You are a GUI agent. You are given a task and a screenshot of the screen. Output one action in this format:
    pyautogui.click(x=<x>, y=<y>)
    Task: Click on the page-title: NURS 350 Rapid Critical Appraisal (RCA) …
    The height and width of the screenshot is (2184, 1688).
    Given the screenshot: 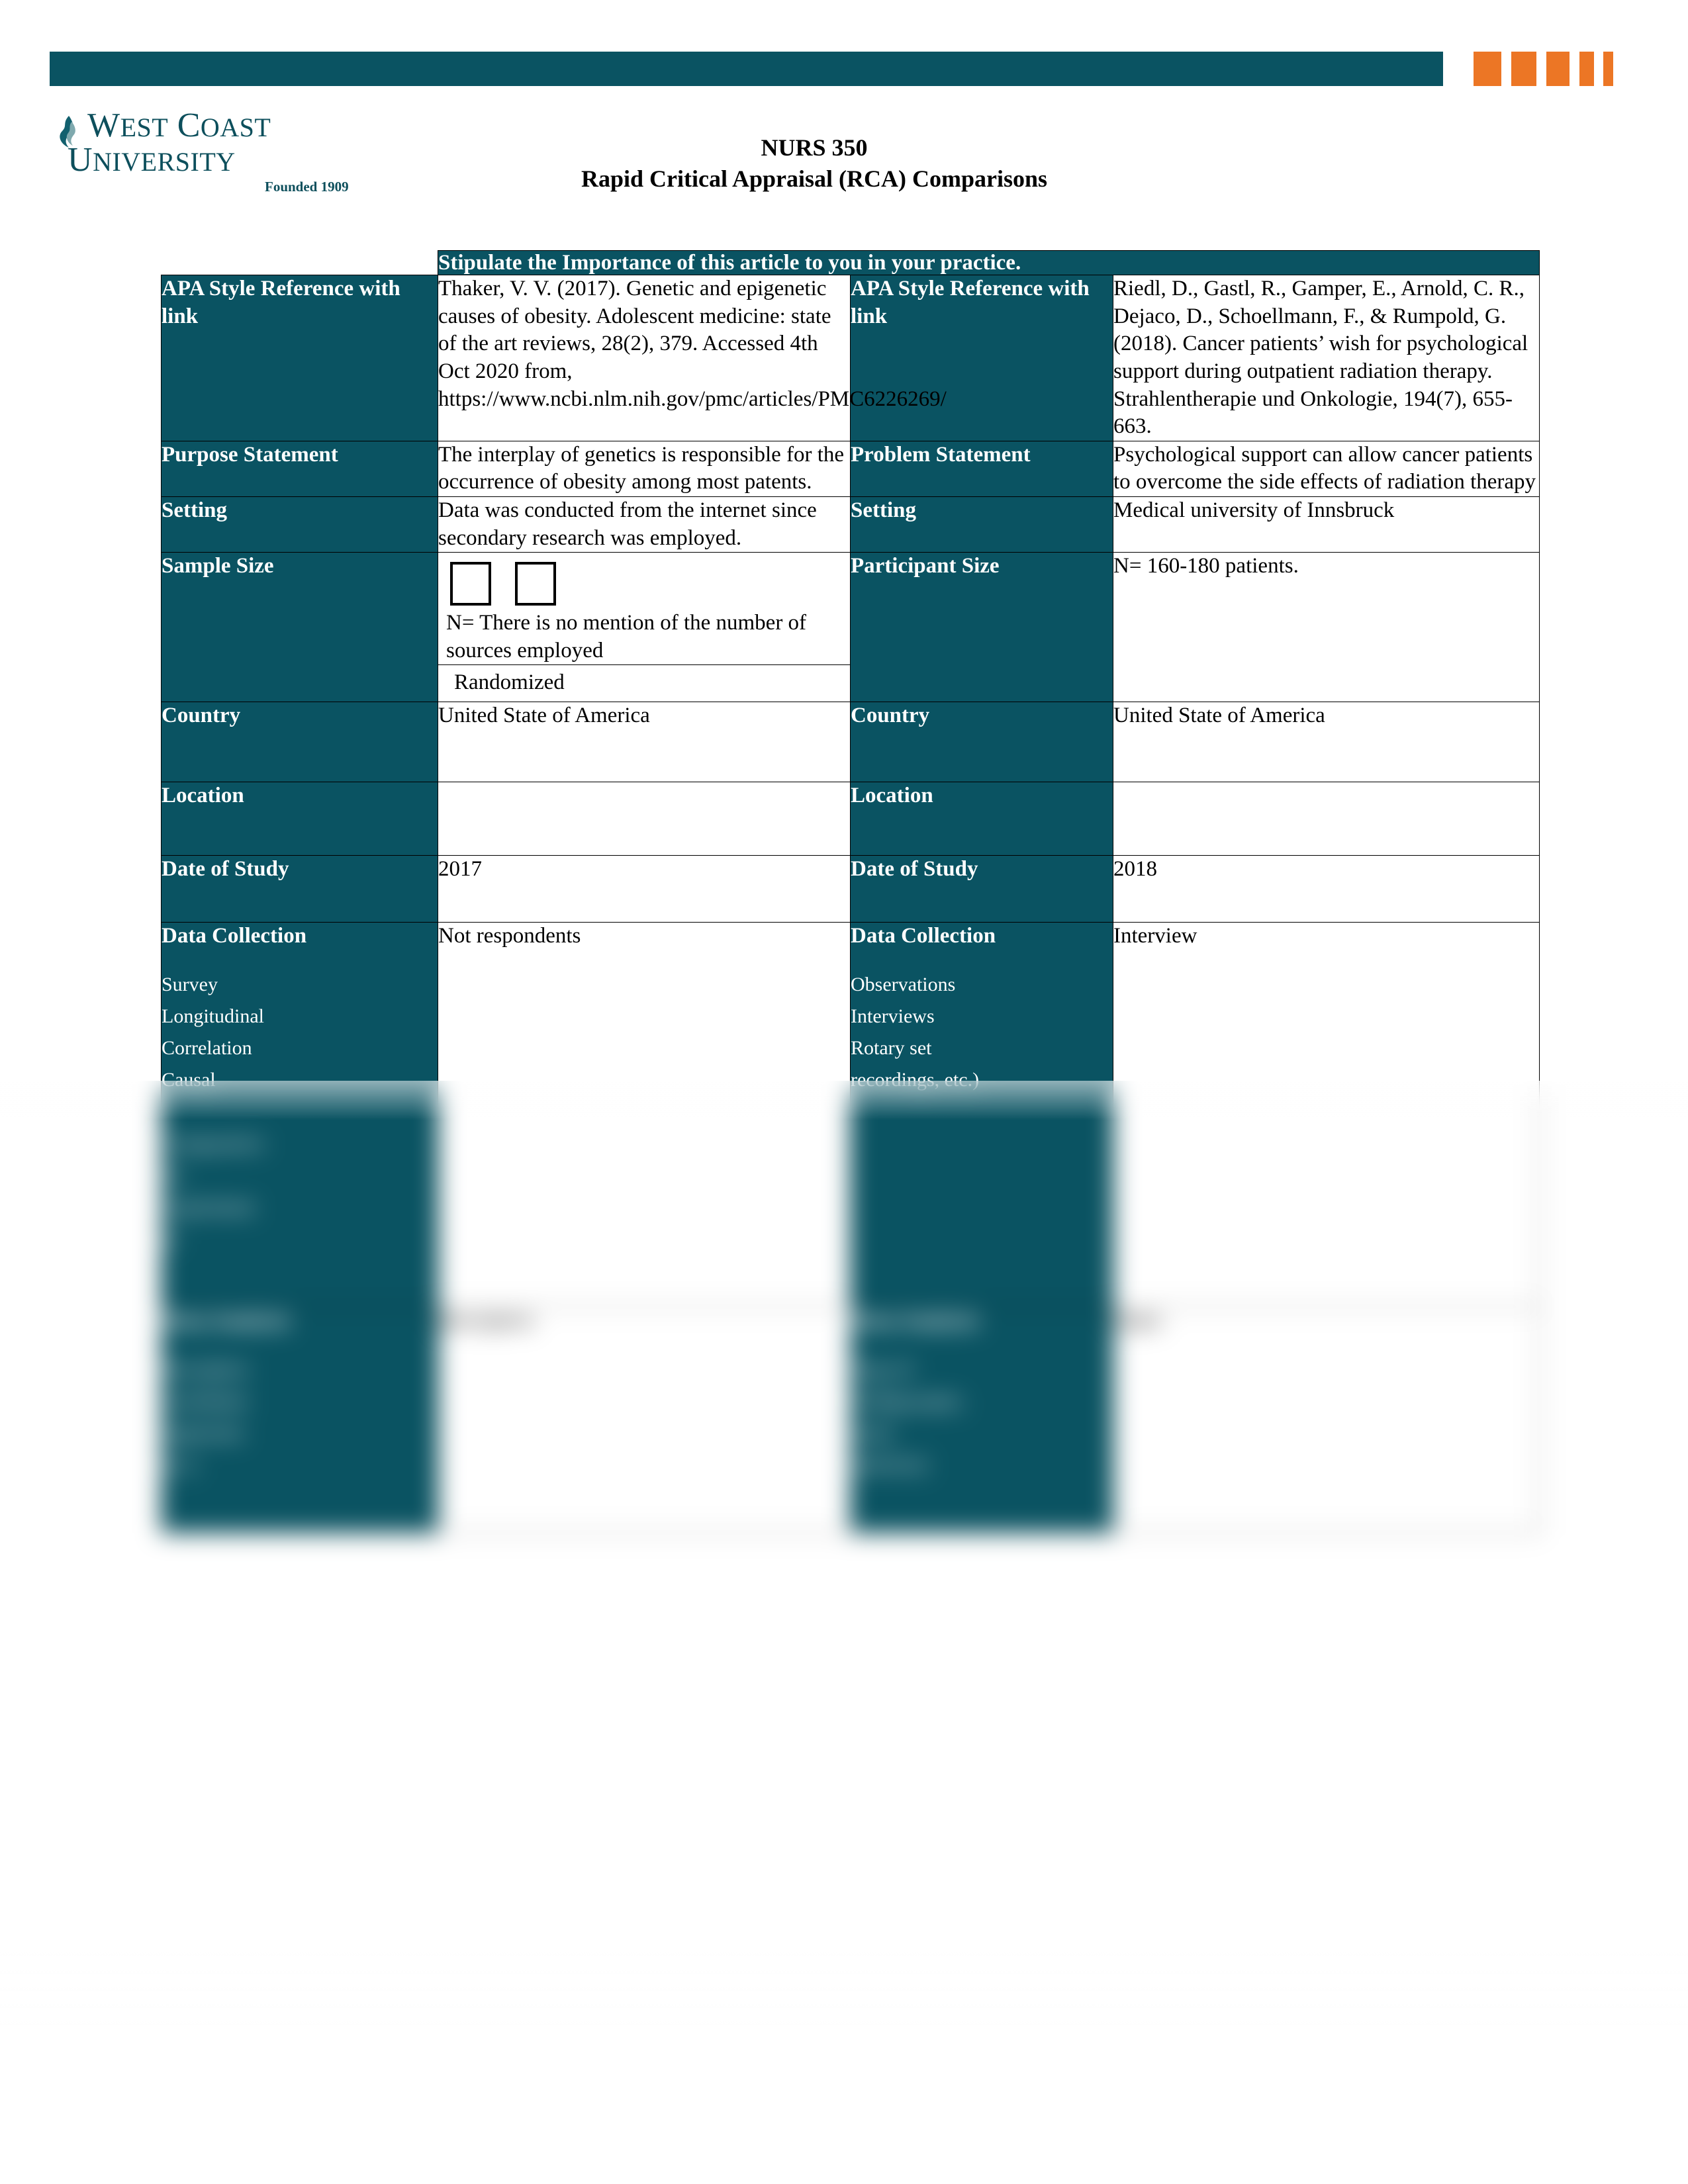 What is the action you would take?
    pyautogui.click(x=814, y=163)
    